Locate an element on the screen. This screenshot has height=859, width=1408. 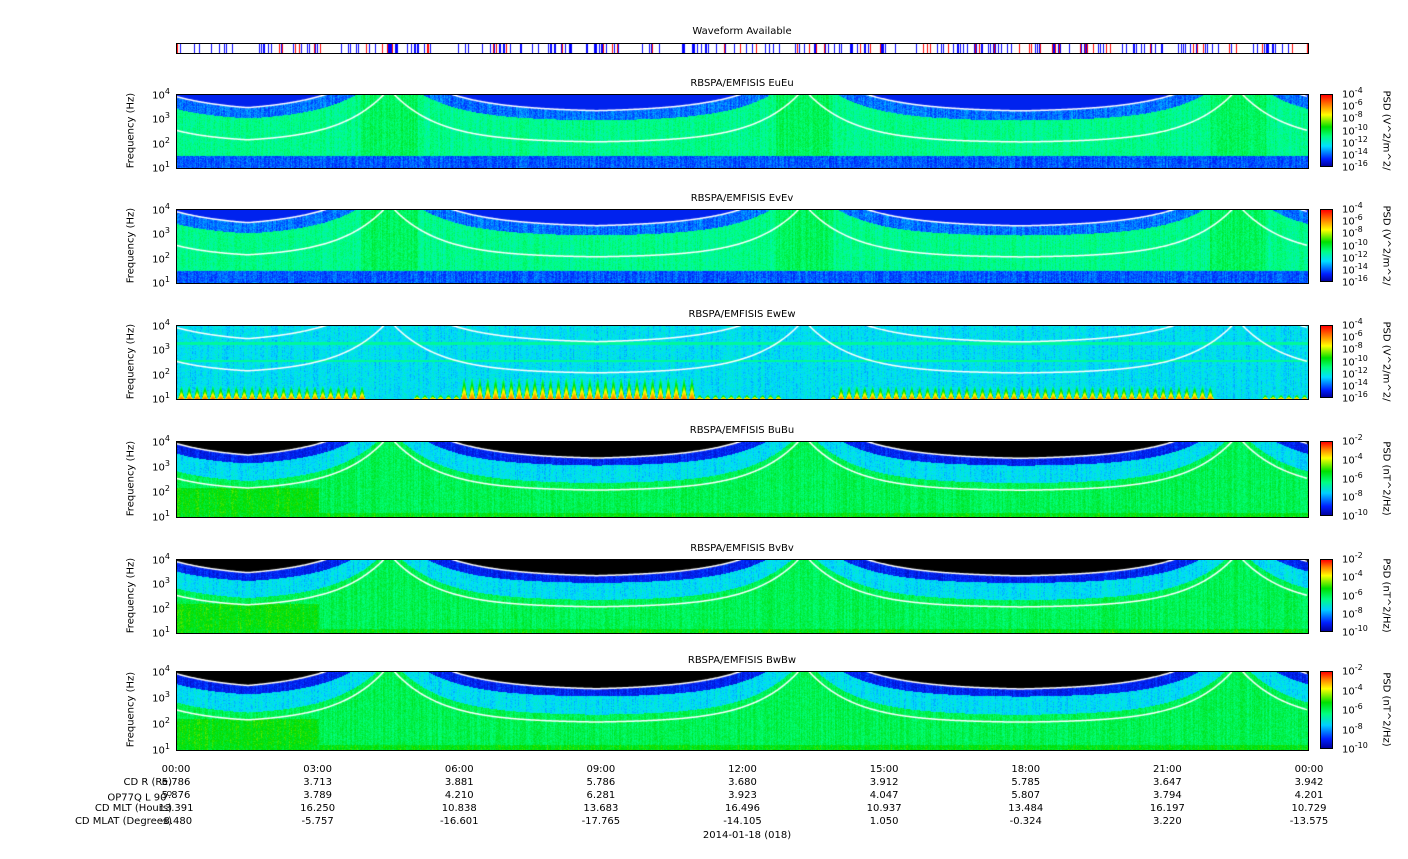
x-tick-label: 18:00 is located at coordinates (1026, 769).